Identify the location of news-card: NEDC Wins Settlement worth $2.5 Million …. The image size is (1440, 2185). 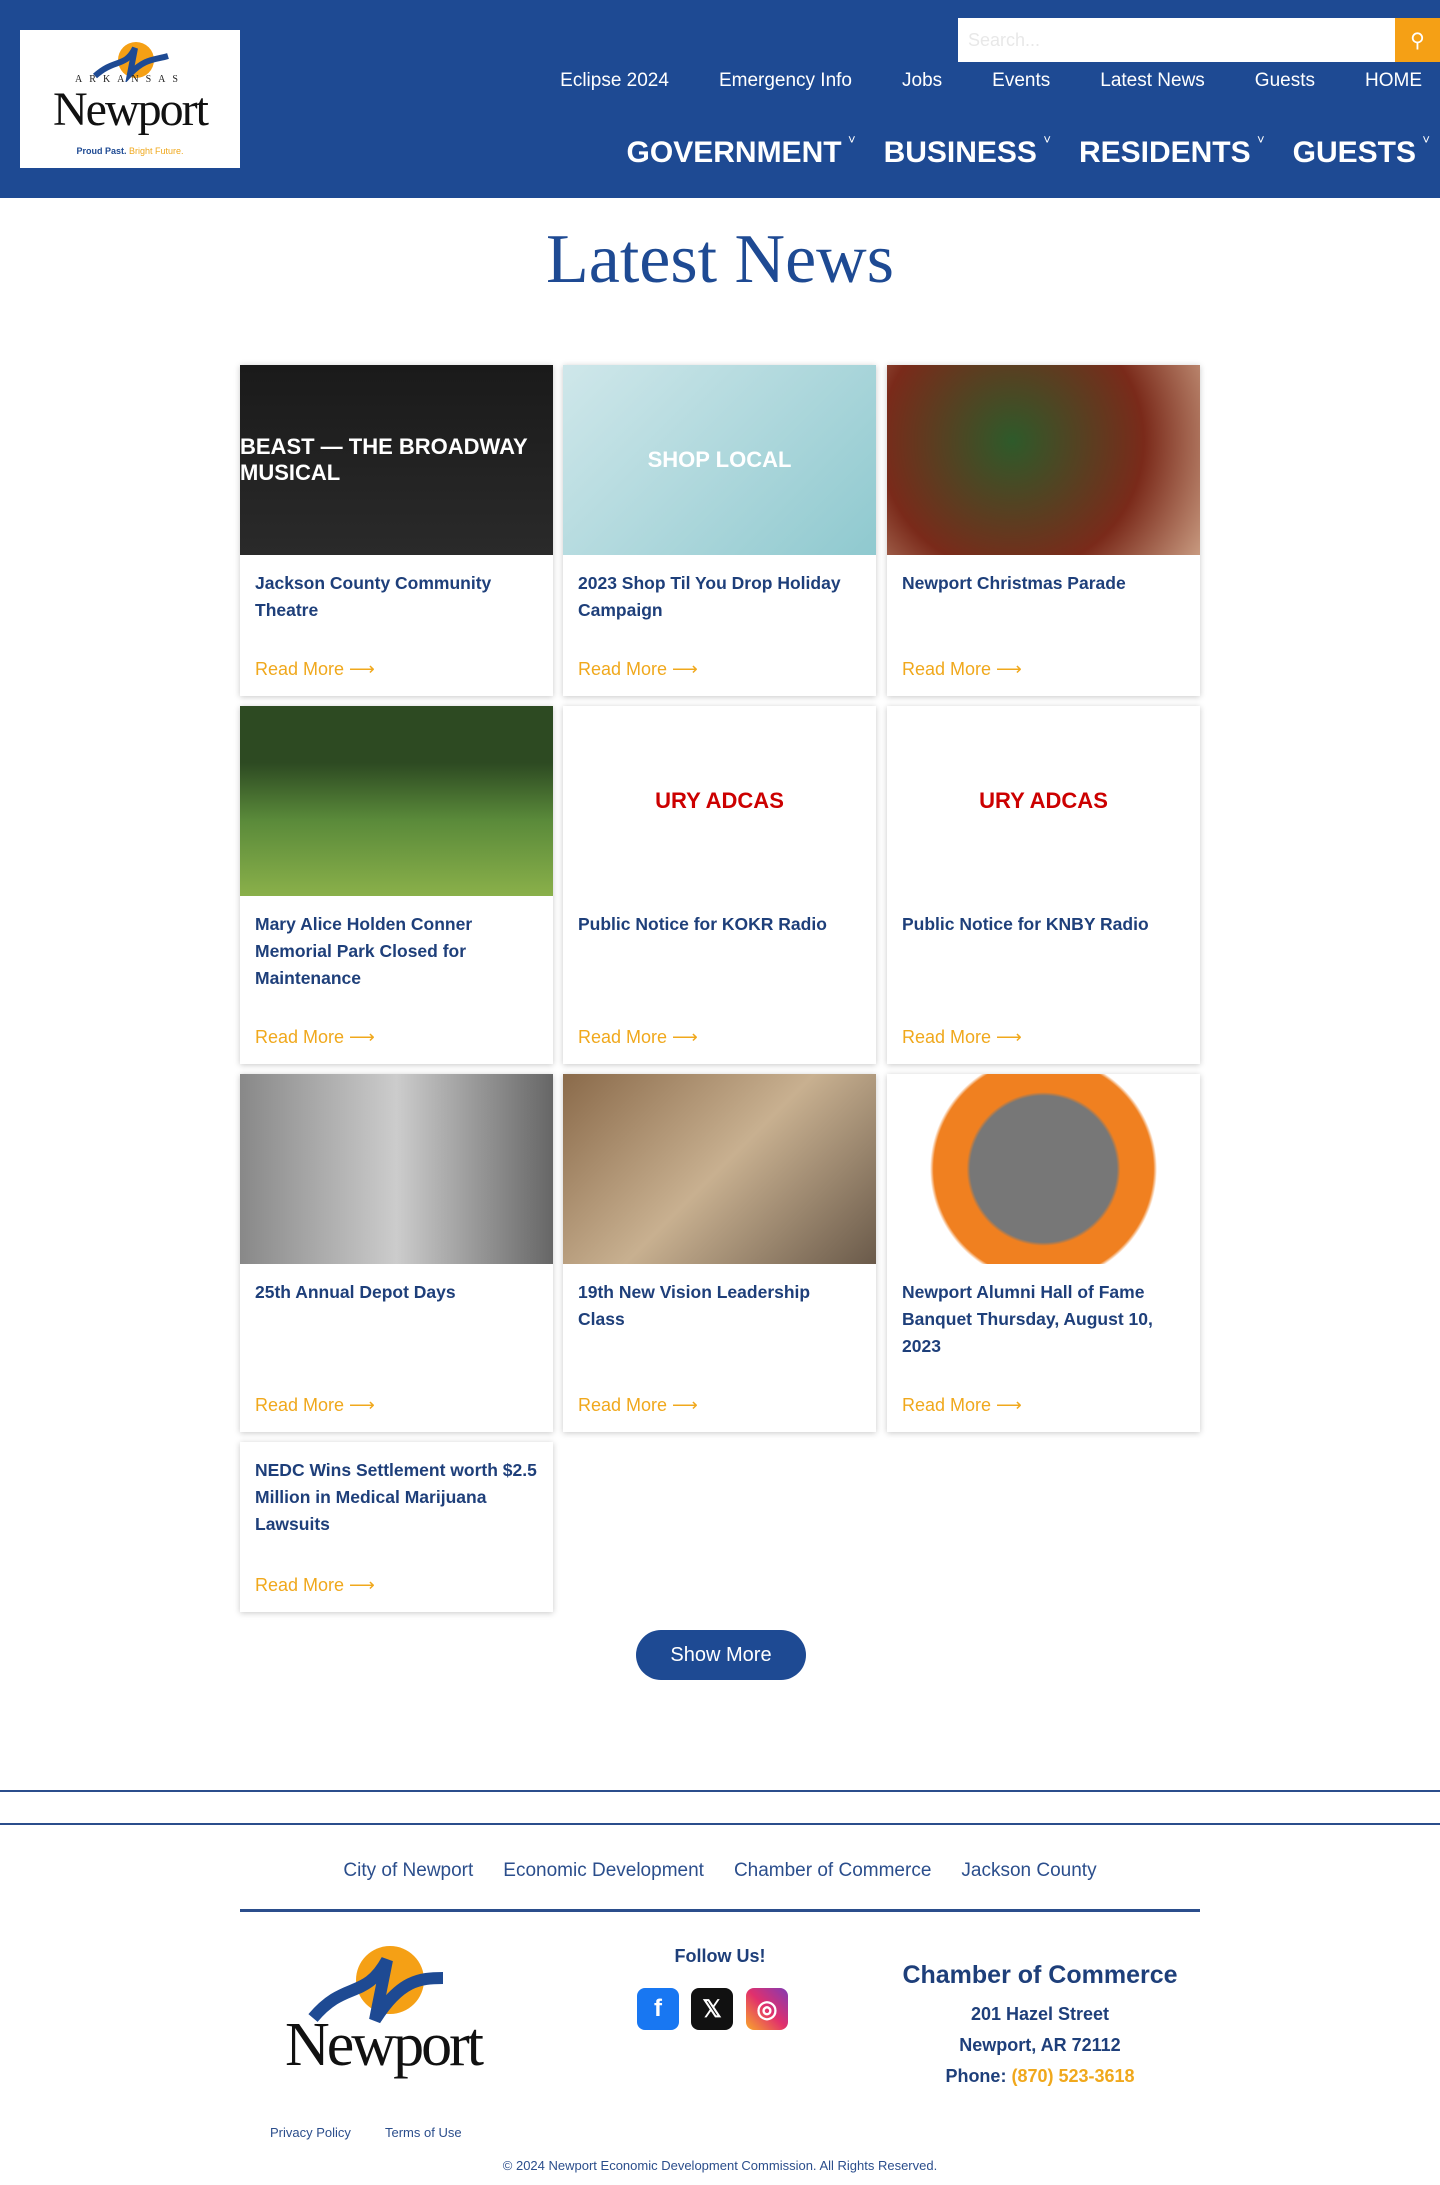
(396, 1527).